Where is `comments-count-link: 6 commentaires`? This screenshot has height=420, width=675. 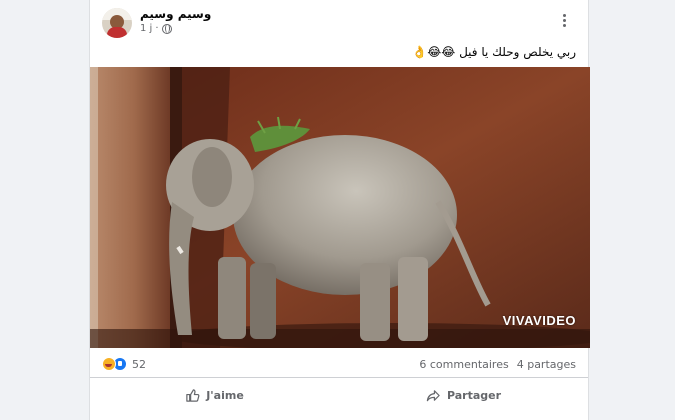
comments-count-link: 6 commentaires is located at coordinates (463, 364).